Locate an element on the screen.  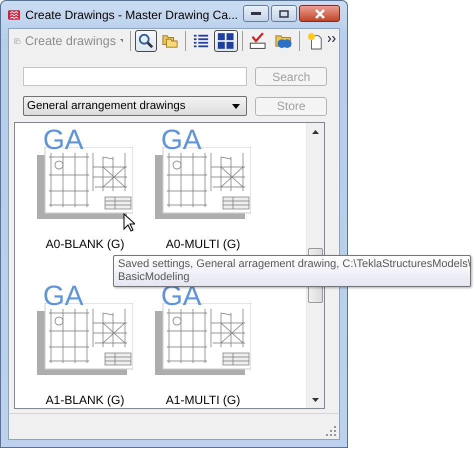
drawing-type-dropdown: General arrangement drawings is located at coordinates (135, 106).